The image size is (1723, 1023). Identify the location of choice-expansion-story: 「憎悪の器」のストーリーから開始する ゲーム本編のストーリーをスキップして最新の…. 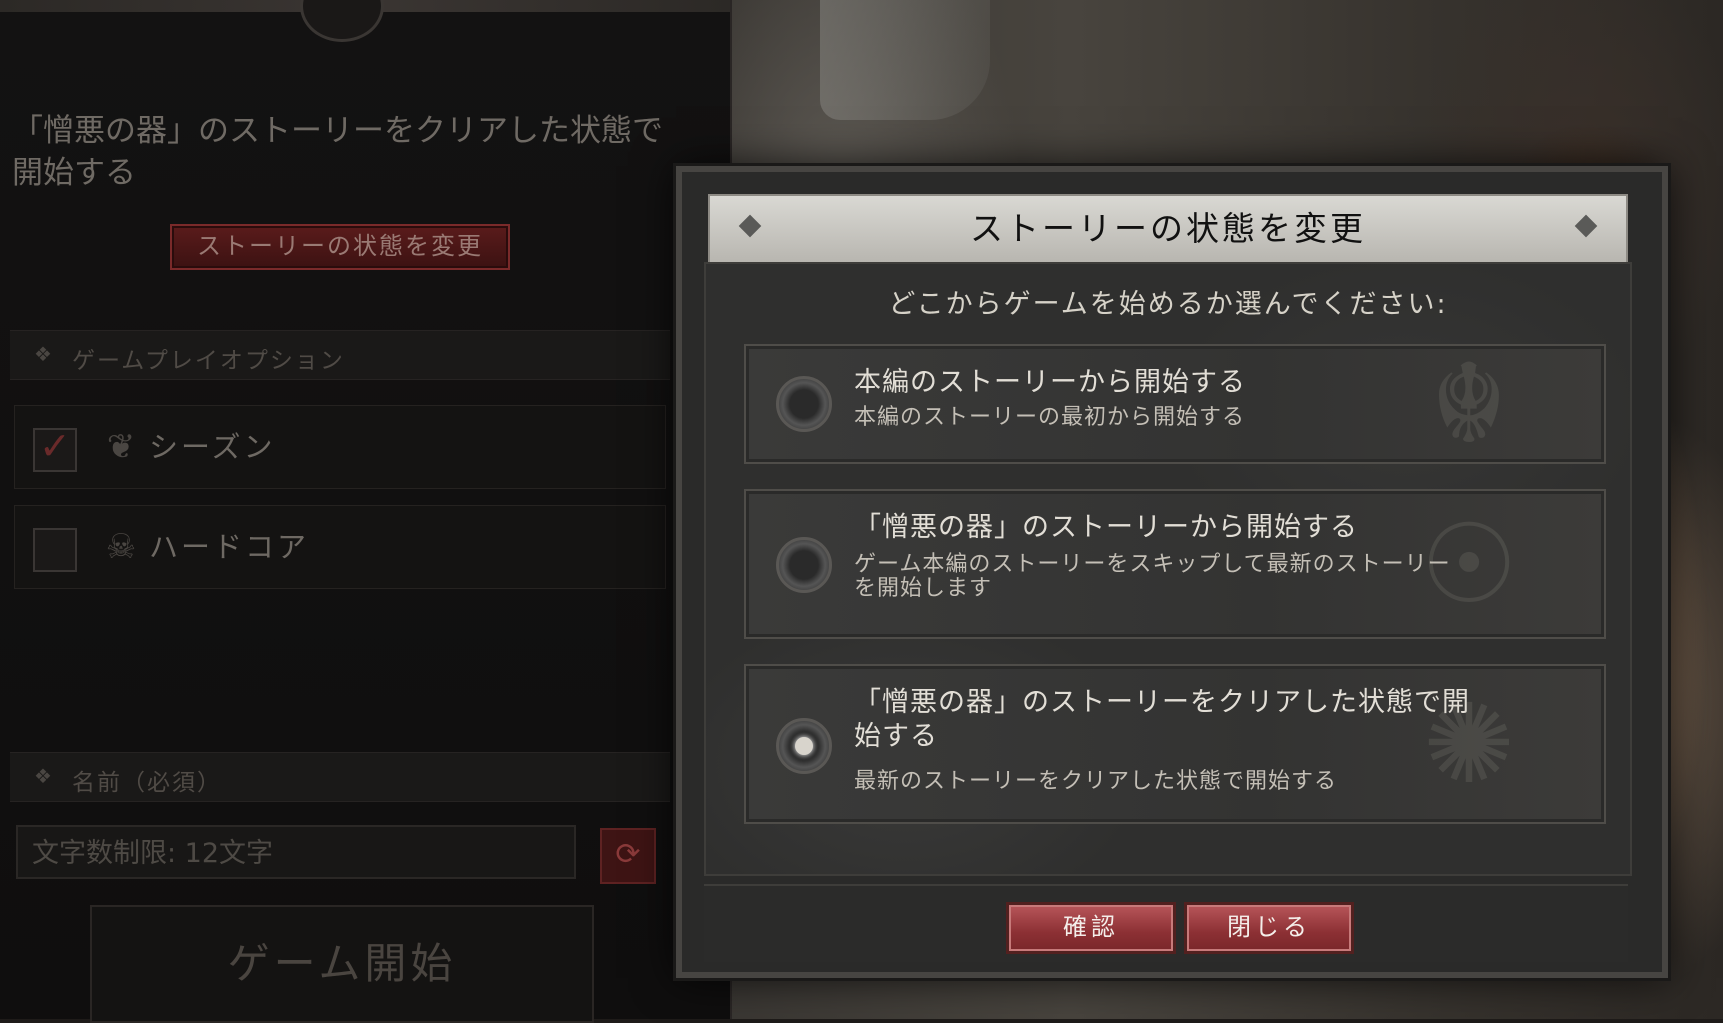
(1175, 564).